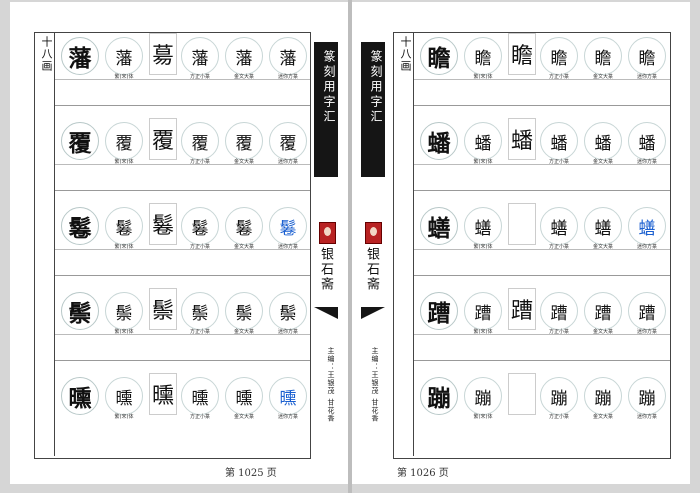  I want to click on jw-char: 蟮, so click(603, 226).